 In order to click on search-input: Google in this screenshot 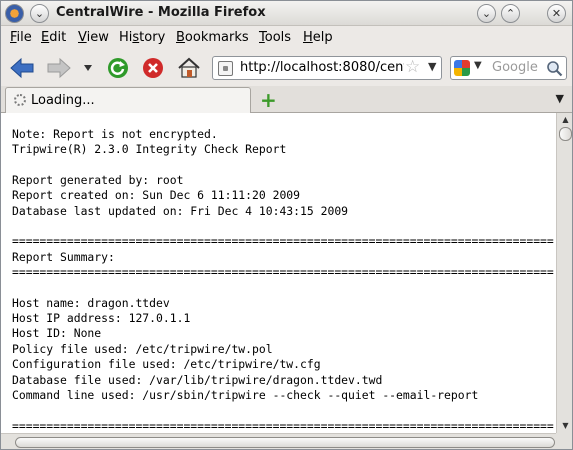, I will do `click(515, 67)`.